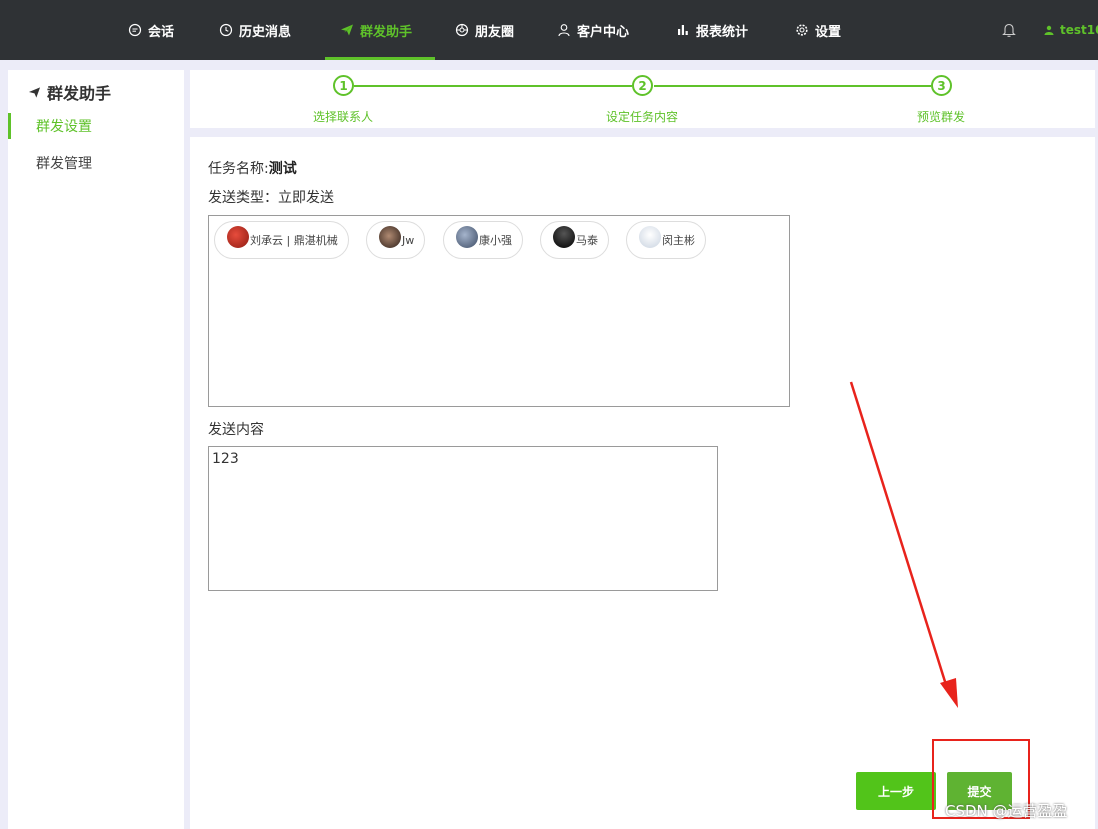 The image size is (1098, 829). What do you see at coordinates (64, 164) in the screenshot?
I see `sidebar-item-label: 群发管理` at bounding box center [64, 164].